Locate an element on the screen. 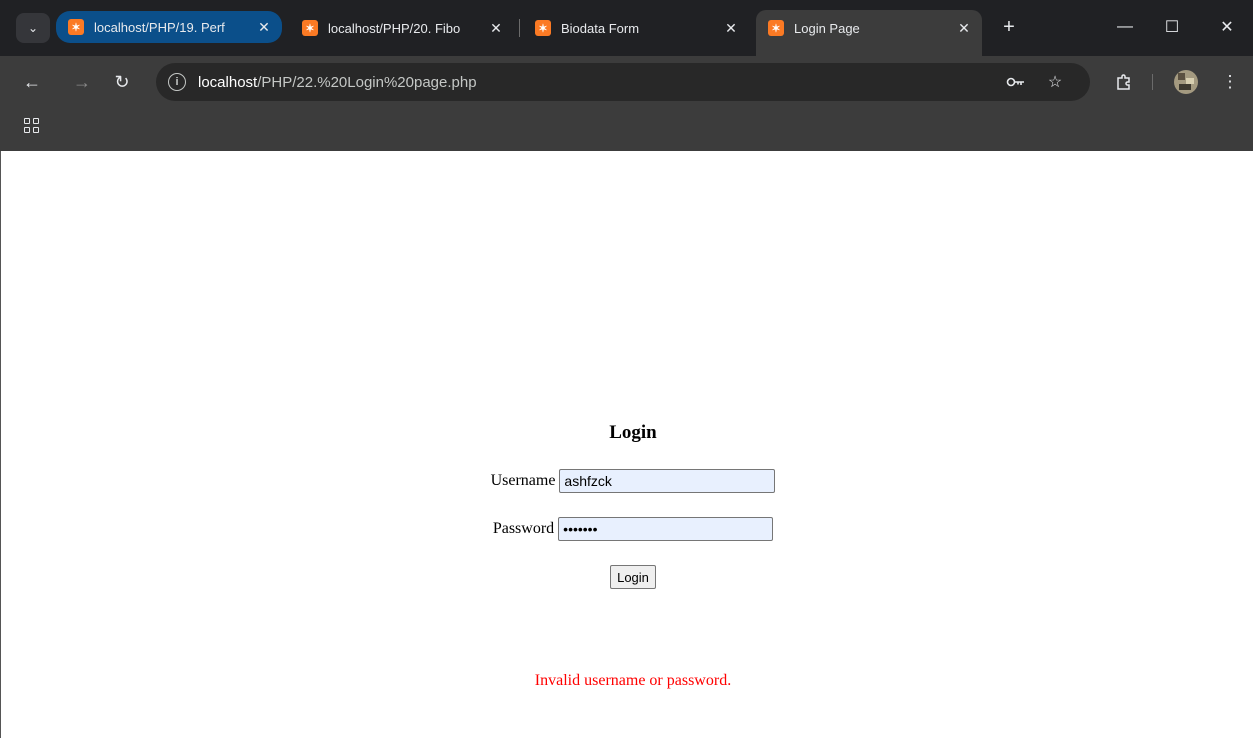 The width and height of the screenshot is (1253, 738). tab-biodata-form: ✶ Biodata Form ✕ is located at coordinates (636, 28).